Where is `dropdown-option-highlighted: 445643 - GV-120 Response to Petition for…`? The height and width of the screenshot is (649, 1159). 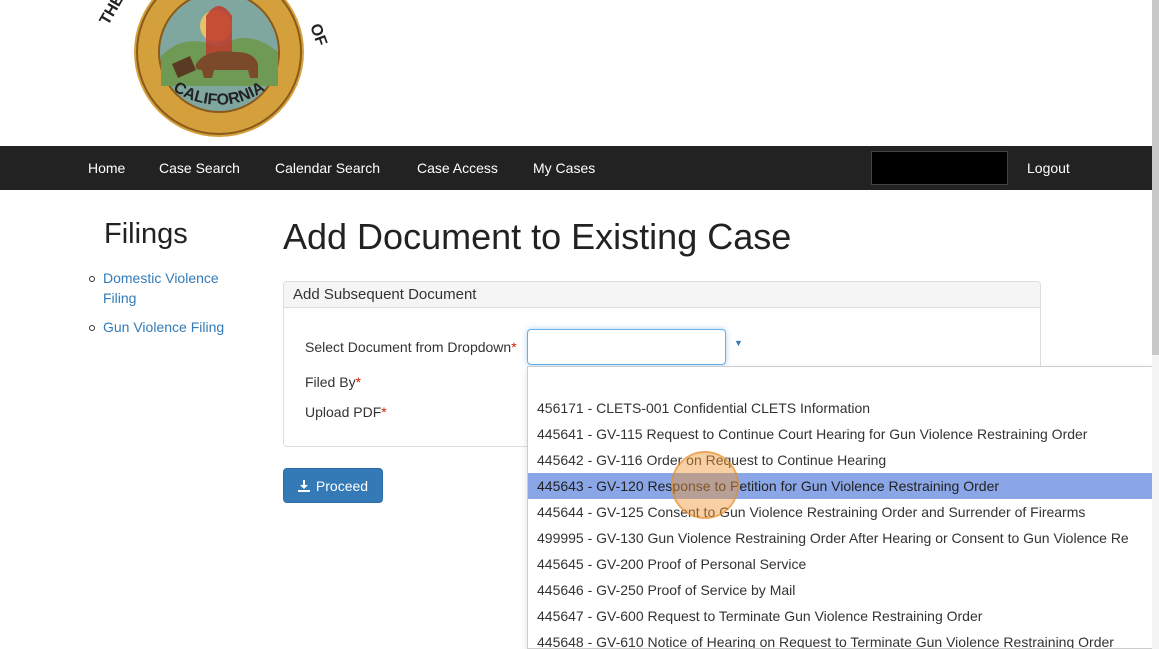 dropdown-option-highlighted: 445643 - GV-120 Response to Petition for… is located at coordinates (840, 486).